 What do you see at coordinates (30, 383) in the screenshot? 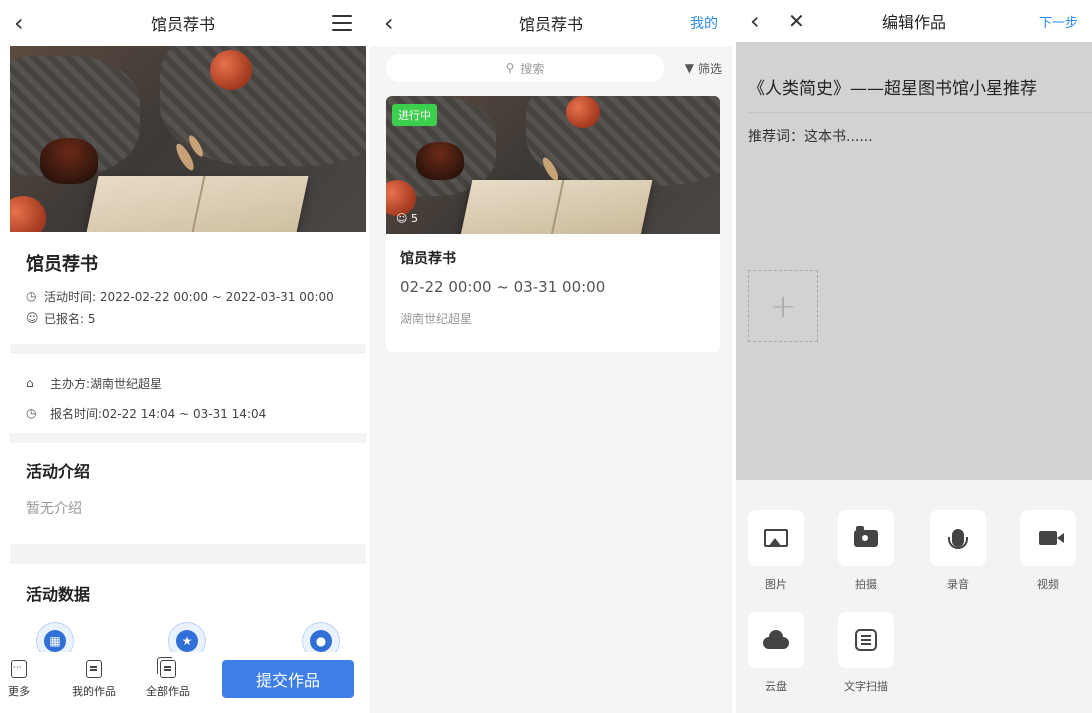
I see `home-icon: ⌂` at bounding box center [30, 383].